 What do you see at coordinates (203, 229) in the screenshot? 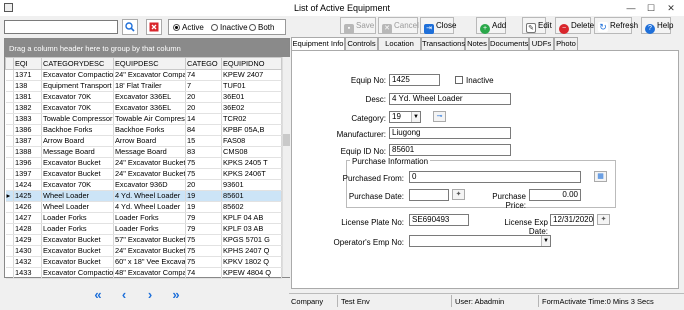
I see `cell-catego: 79` at bounding box center [203, 229].